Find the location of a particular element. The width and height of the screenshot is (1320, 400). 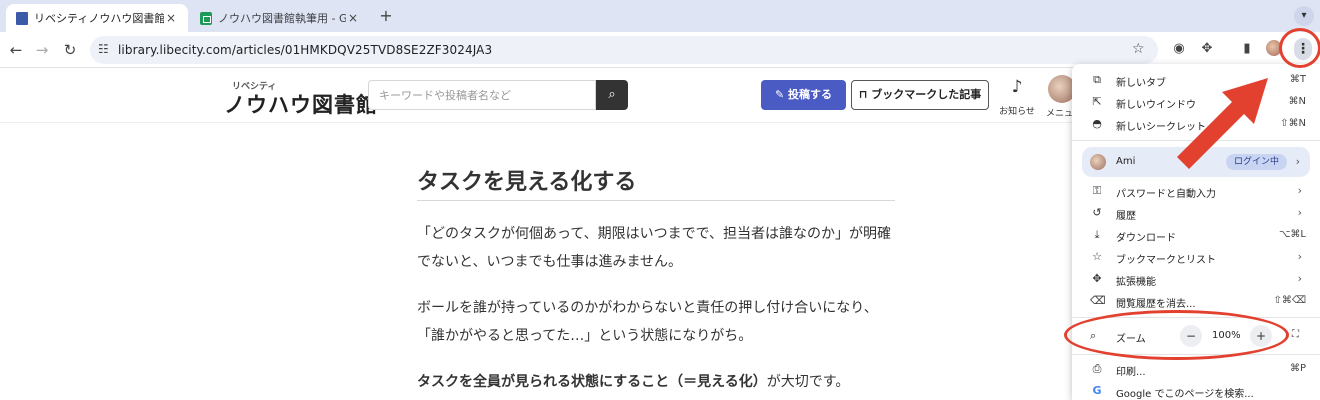

annotation-arrow-shape is located at coordinates (1222, 123).